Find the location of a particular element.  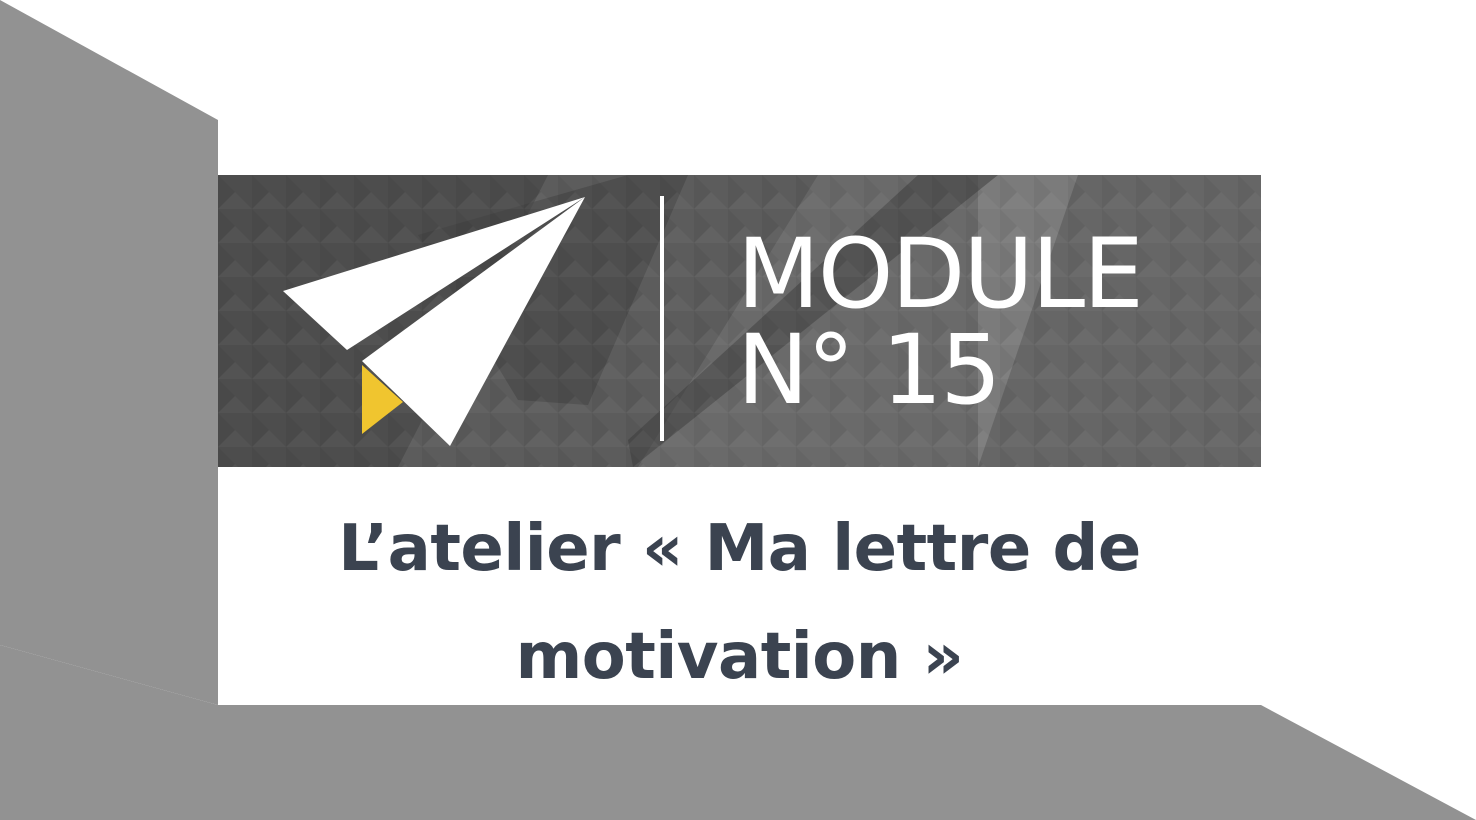

workshop-title: L’atelier « Ma lettre de motivation » is located at coordinates (739, 603).